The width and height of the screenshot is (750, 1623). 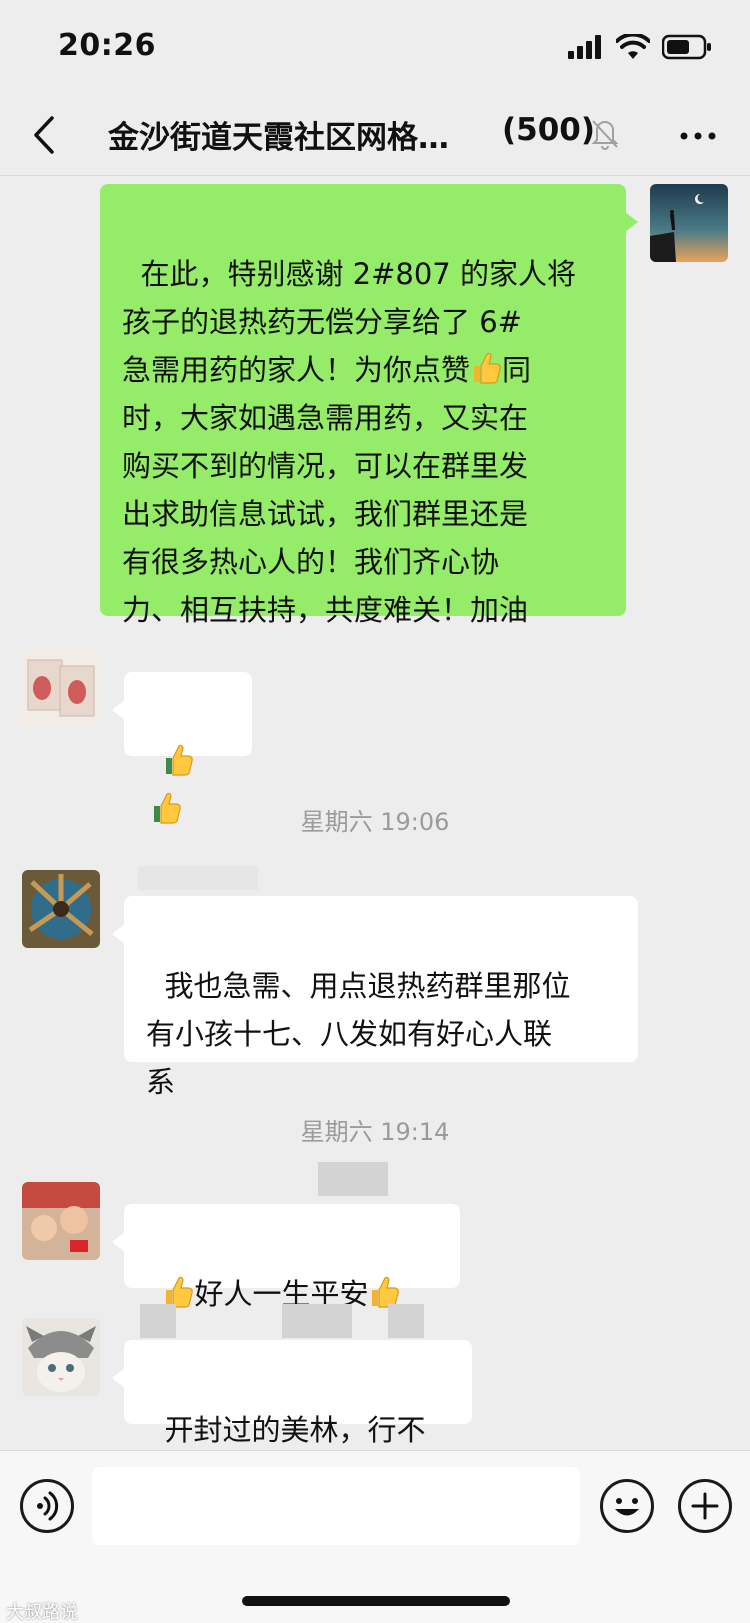 I want to click on back-chevron-icon, so click(x=46, y=135).